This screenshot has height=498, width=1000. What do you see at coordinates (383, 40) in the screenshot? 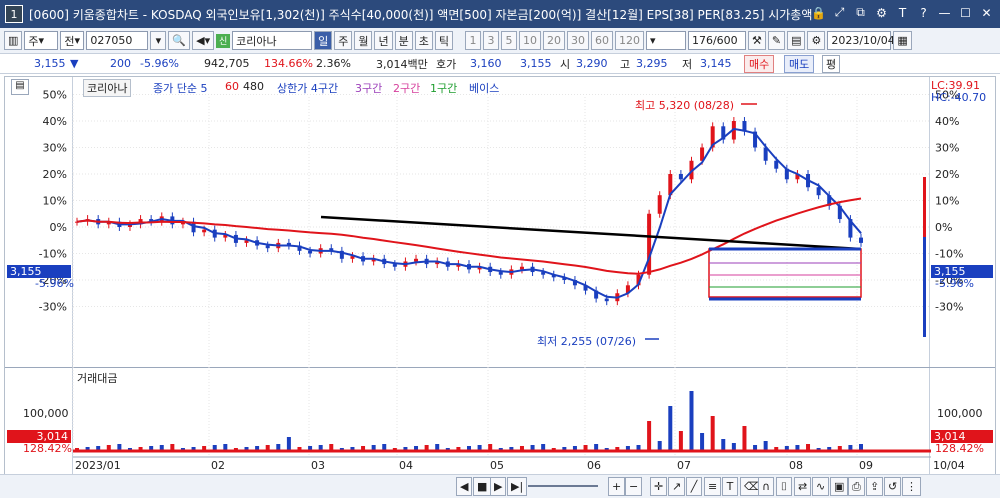
I see `period-btn-year: 년` at bounding box center [383, 40].